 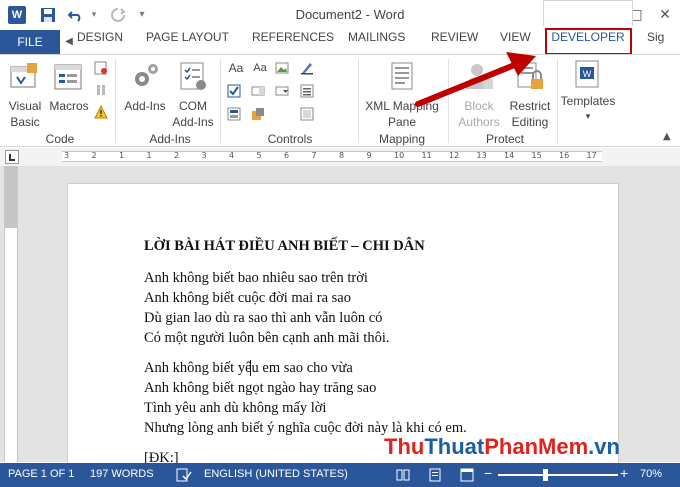 What do you see at coordinates (234, 91) in the screenshot?
I see `check-box-control-icon` at bounding box center [234, 91].